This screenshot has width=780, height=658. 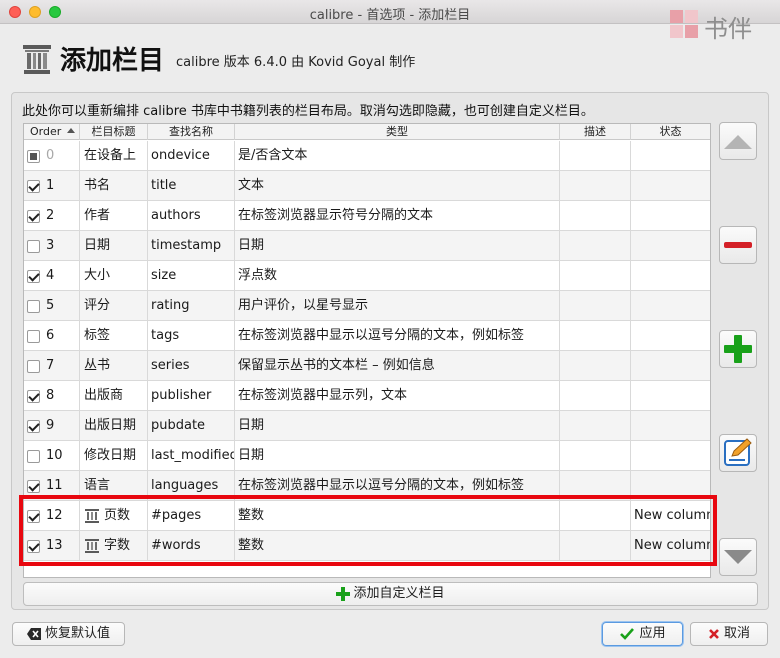 What do you see at coordinates (191, 156) in the screenshot?
I see `lookup-cell: ondevice` at bounding box center [191, 156].